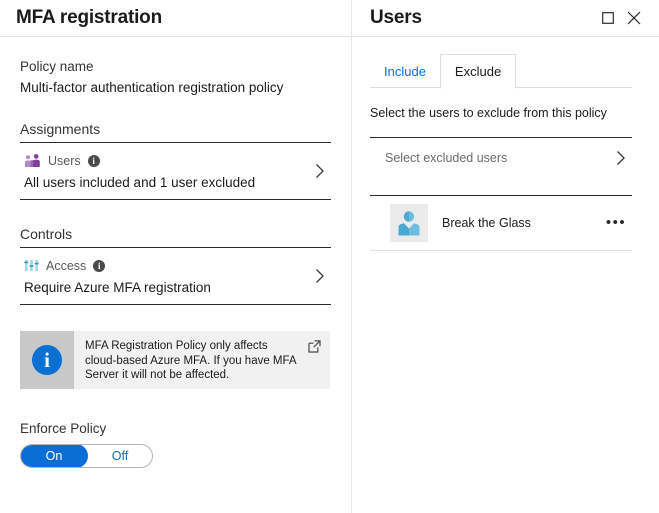 This screenshot has height=513, width=659. What do you see at coordinates (175, 18) in the screenshot?
I see `left-panel-header: MFA registration` at bounding box center [175, 18].